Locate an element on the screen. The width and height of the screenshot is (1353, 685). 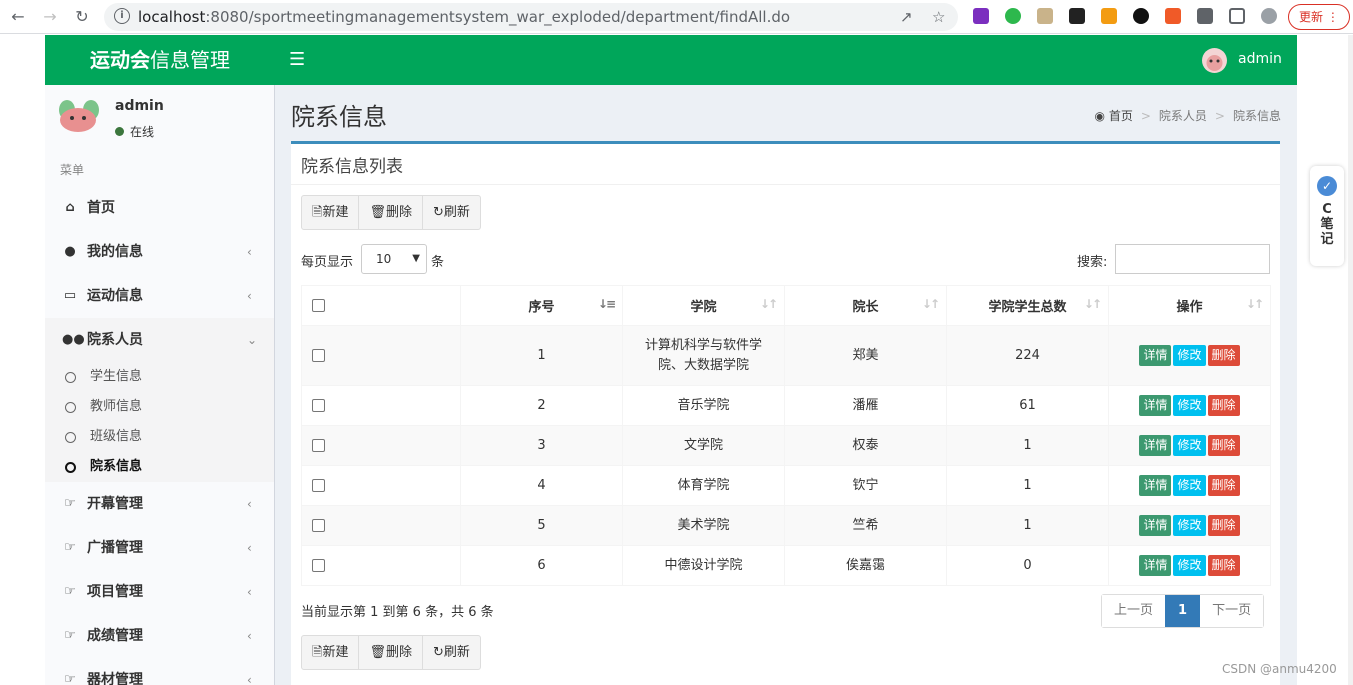
breadcrumb-section: 院系人员 is located at coordinates (1183, 116).